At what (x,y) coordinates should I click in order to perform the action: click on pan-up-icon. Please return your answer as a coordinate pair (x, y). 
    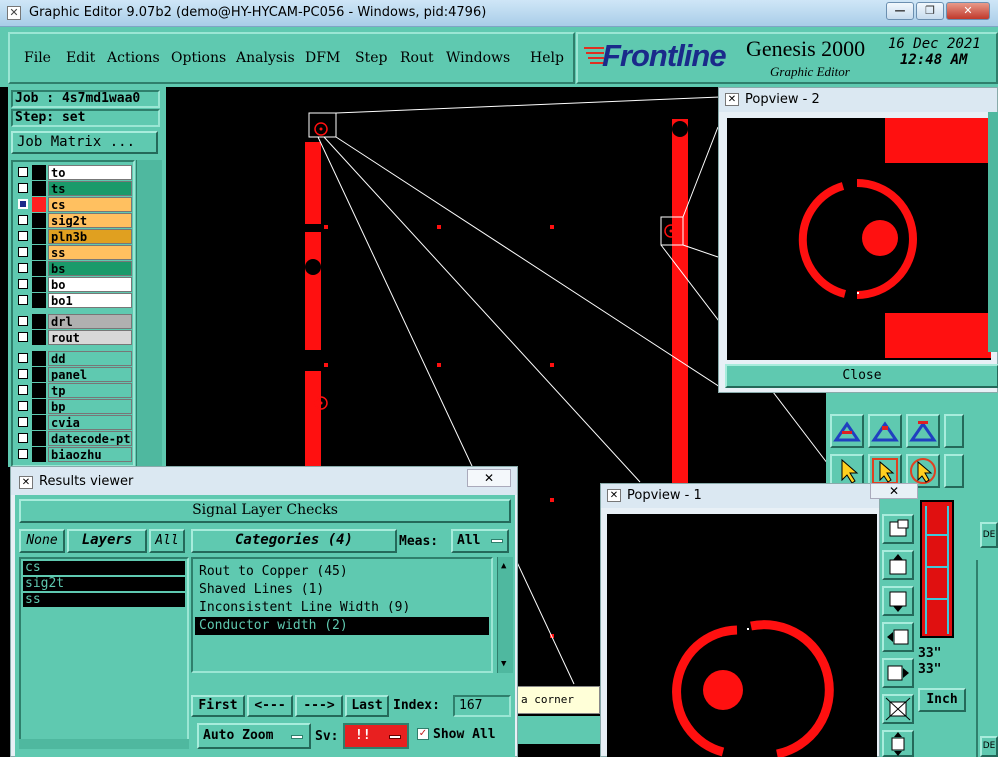
    Looking at the image, I should click on (898, 565).